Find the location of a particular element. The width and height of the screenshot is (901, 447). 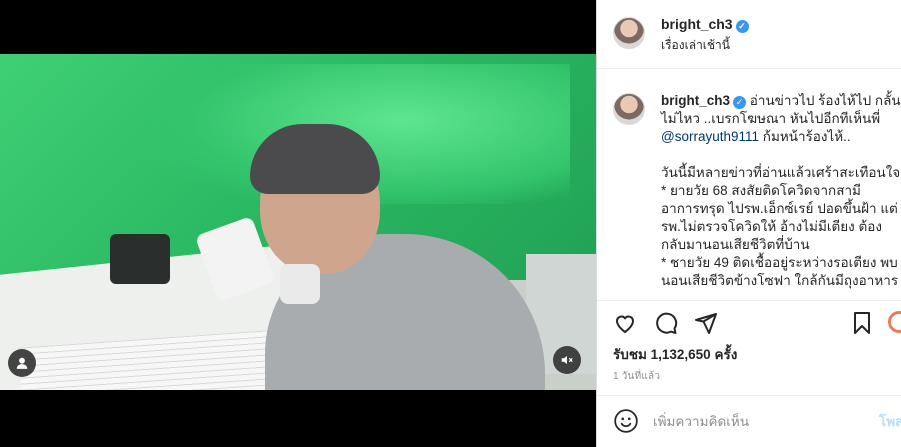

avatar is located at coordinates (629, 33).